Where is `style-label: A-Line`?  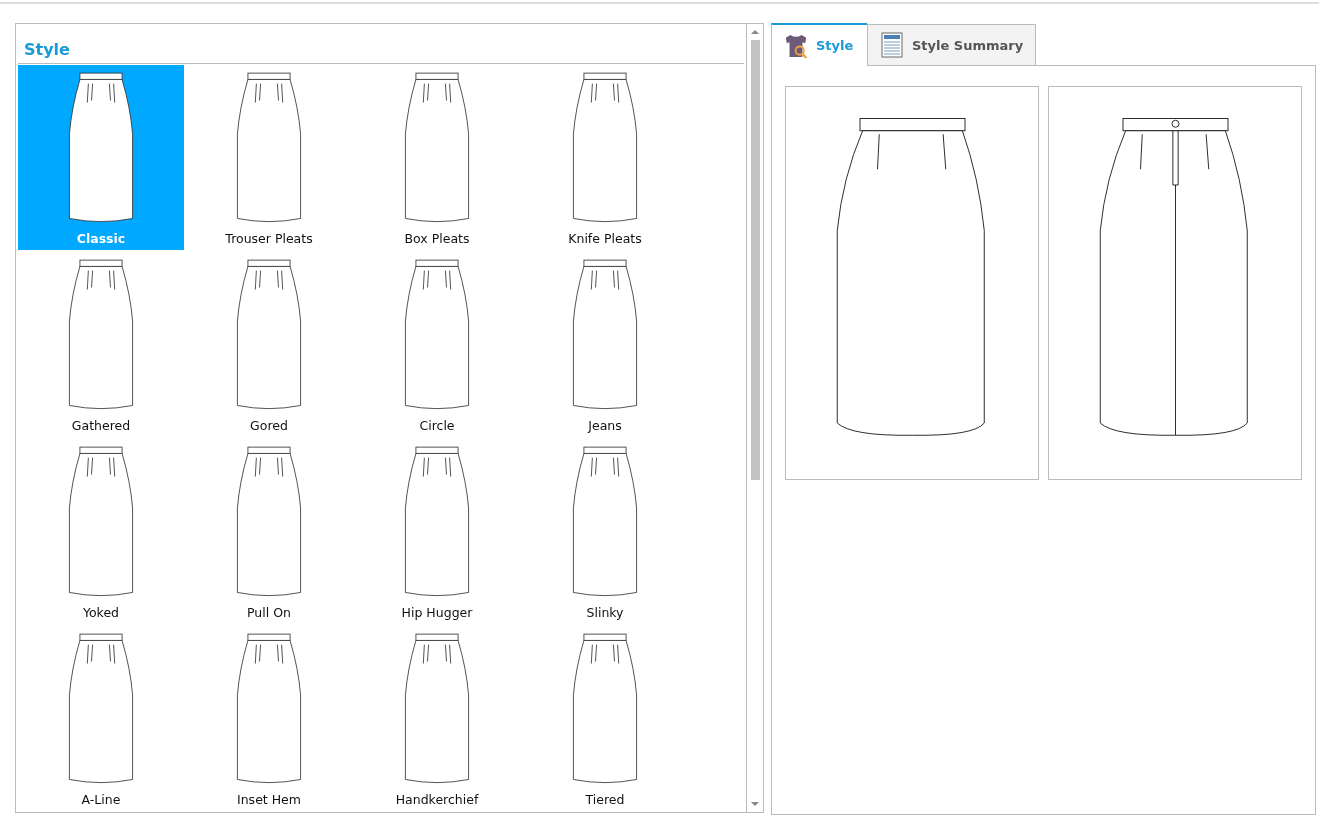
style-label: A-Line is located at coordinates (101, 799).